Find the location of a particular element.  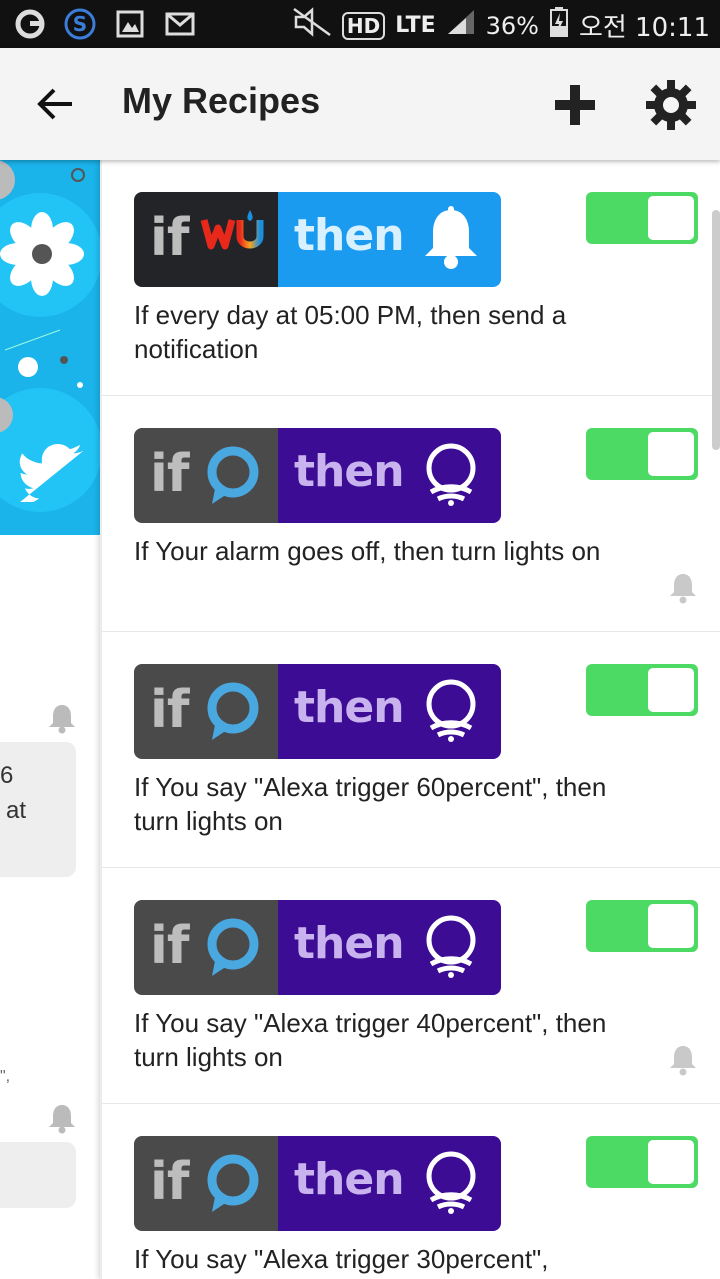

recipe-text-fragment: at is located at coordinates (16, 810).